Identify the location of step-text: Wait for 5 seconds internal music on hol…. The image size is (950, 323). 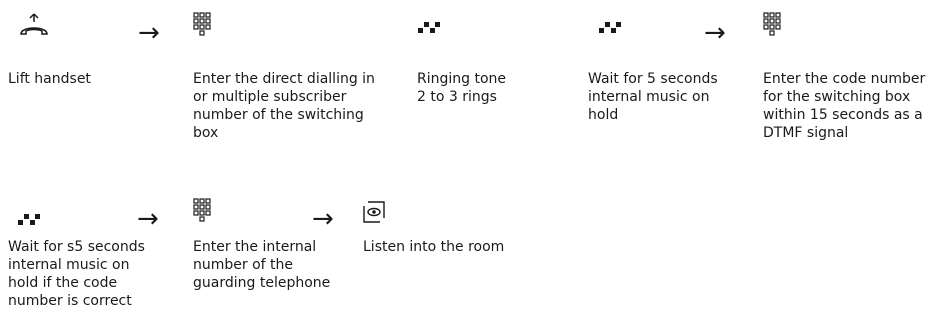
(653, 97).